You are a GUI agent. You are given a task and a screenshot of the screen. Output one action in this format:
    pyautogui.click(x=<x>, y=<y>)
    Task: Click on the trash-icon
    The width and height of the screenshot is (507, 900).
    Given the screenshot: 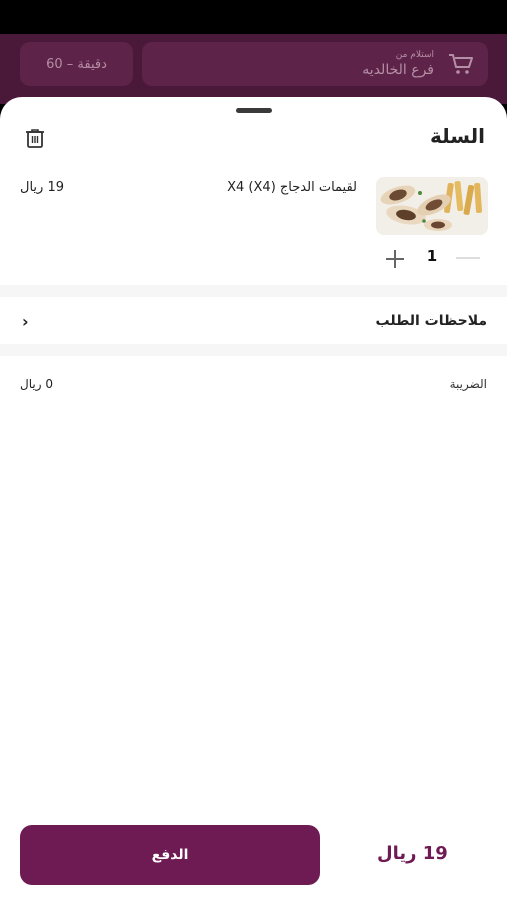 What is the action you would take?
    pyautogui.click(x=35, y=138)
    